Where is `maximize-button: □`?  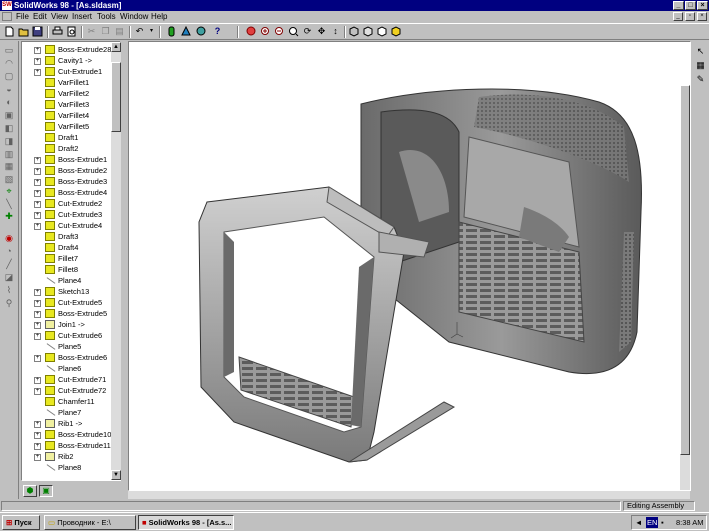 maximize-button: □ is located at coordinates (690, 5).